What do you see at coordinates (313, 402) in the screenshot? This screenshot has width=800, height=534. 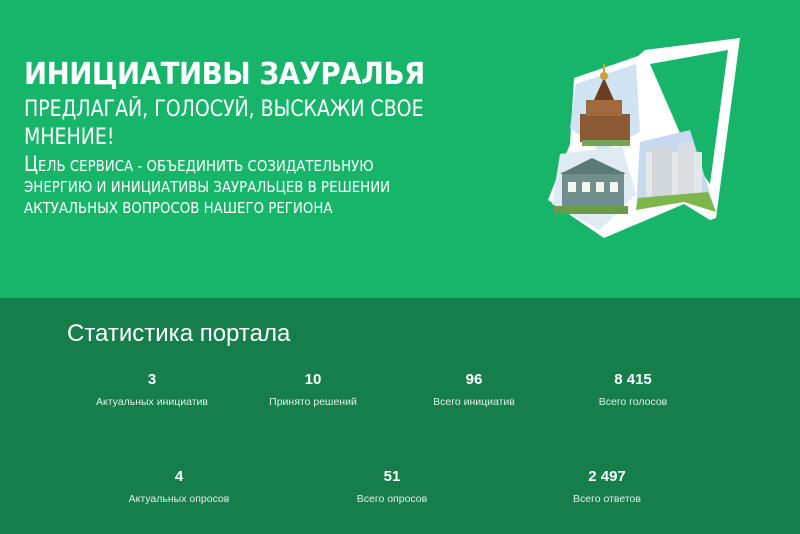 I see `stat-label: Принято решений` at bounding box center [313, 402].